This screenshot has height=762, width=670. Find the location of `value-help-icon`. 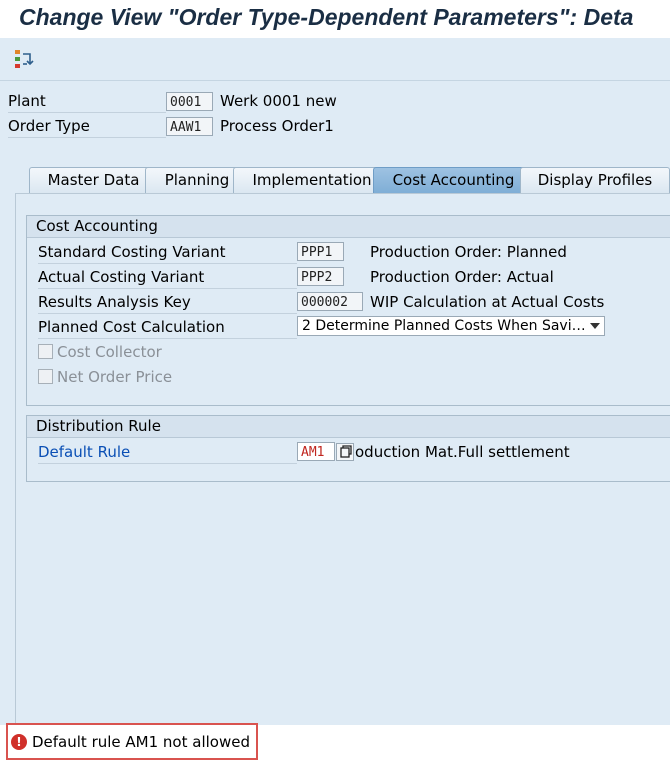

value-help-icon is located at coordinates (345, 452).